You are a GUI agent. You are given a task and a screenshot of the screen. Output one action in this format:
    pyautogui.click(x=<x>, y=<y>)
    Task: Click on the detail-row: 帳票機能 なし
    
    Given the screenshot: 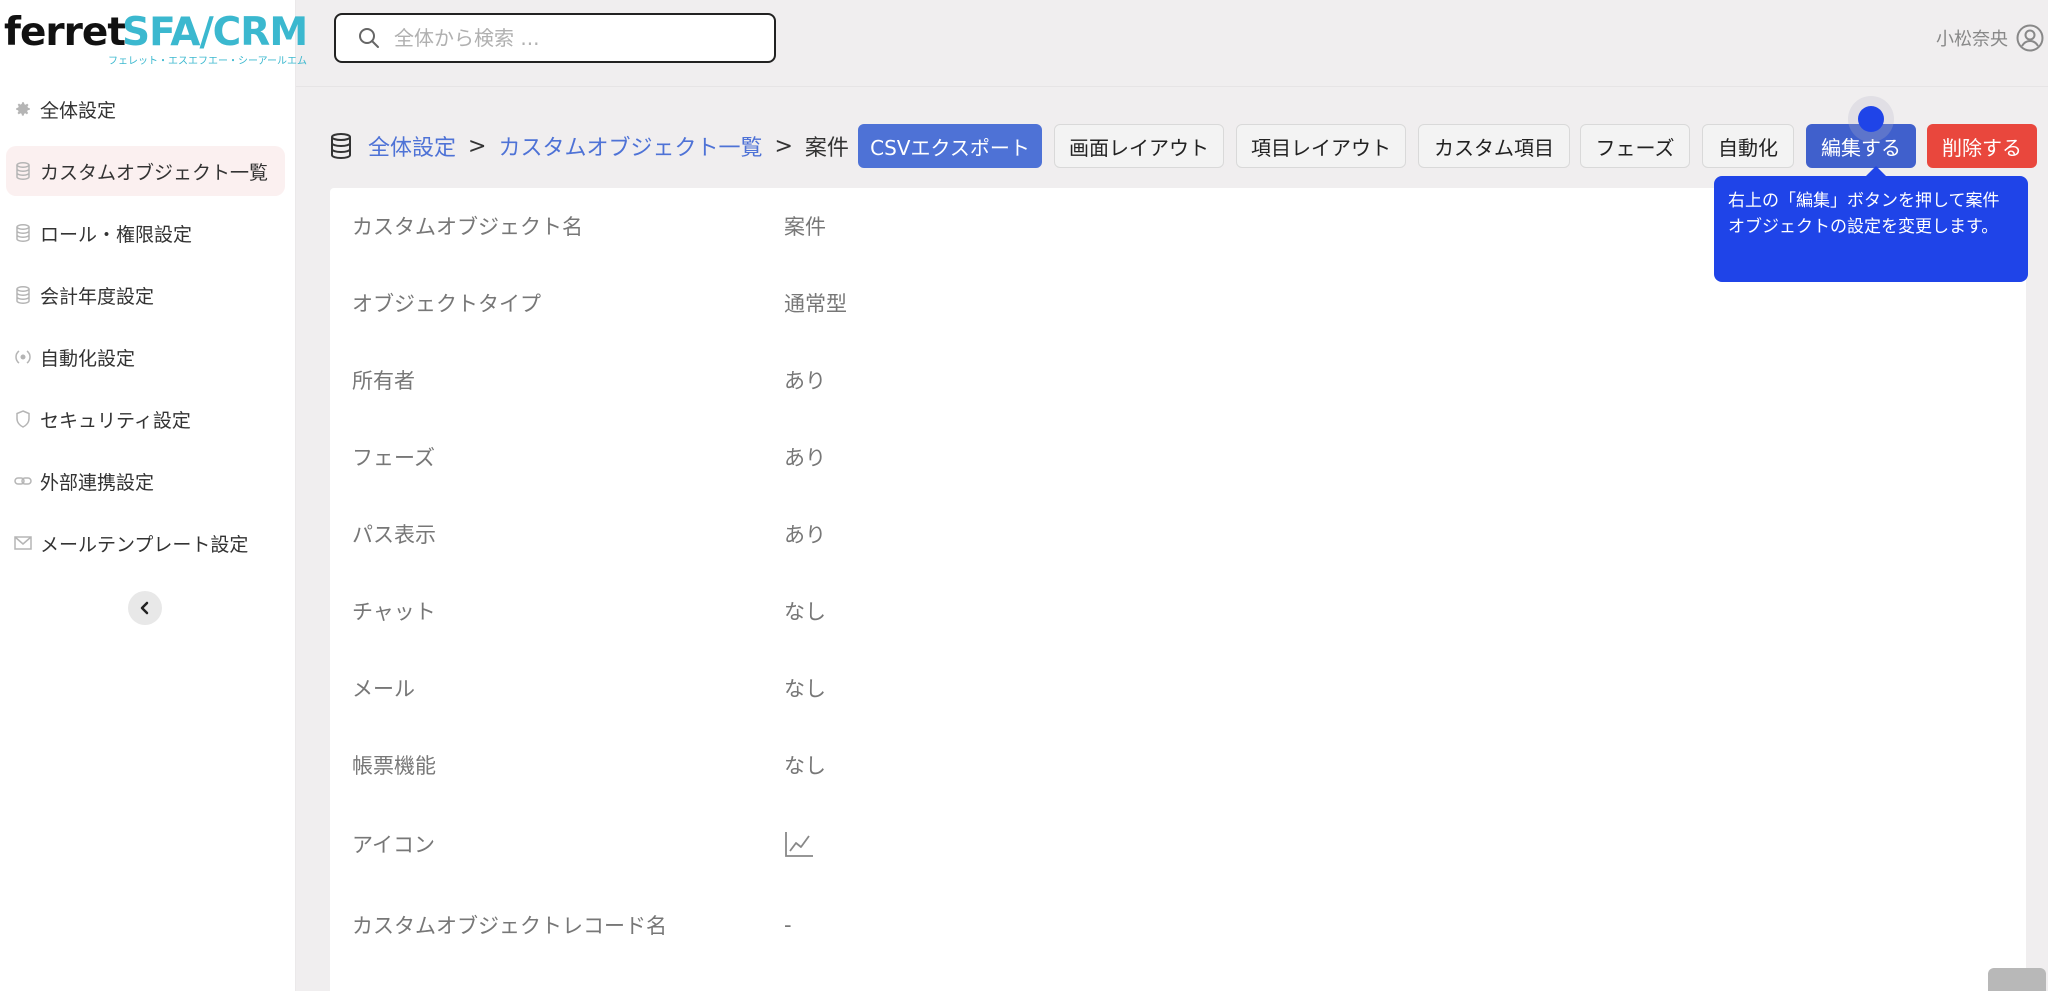 What is the action you would take?
    pyautogui.click(x=1178, y=765)
    